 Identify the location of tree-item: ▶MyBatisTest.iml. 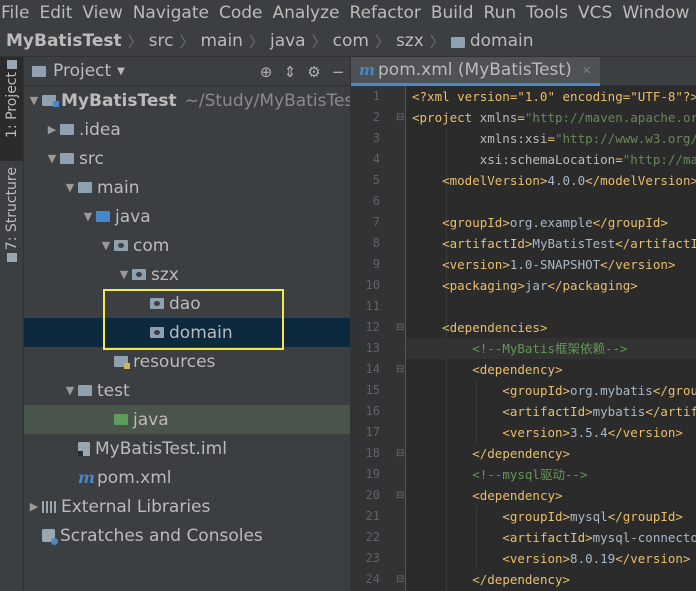
(187, 448).